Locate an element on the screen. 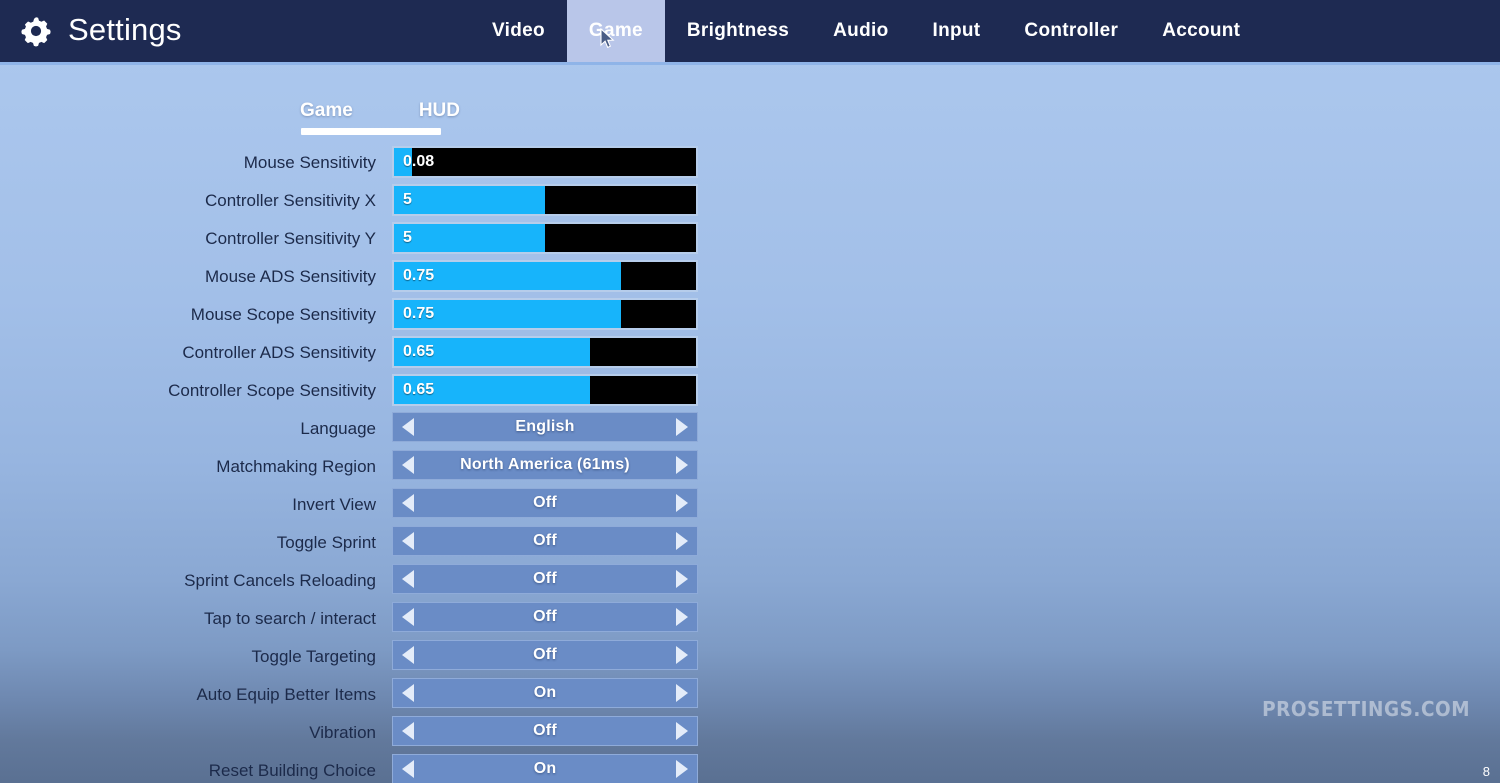  selector-toggle-sprint: Off is located at coordinates (545, 541).